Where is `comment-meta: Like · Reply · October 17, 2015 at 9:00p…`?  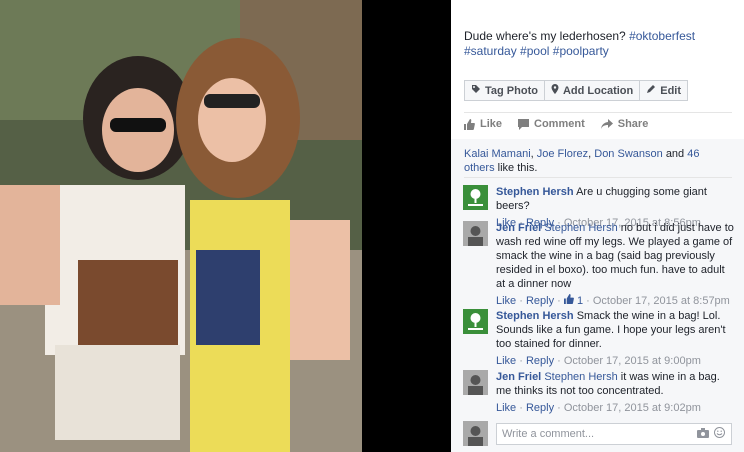
comment-meta: Like · Reply · October 17, 2015 at 9:00p… is located at coordinates (598, 361).